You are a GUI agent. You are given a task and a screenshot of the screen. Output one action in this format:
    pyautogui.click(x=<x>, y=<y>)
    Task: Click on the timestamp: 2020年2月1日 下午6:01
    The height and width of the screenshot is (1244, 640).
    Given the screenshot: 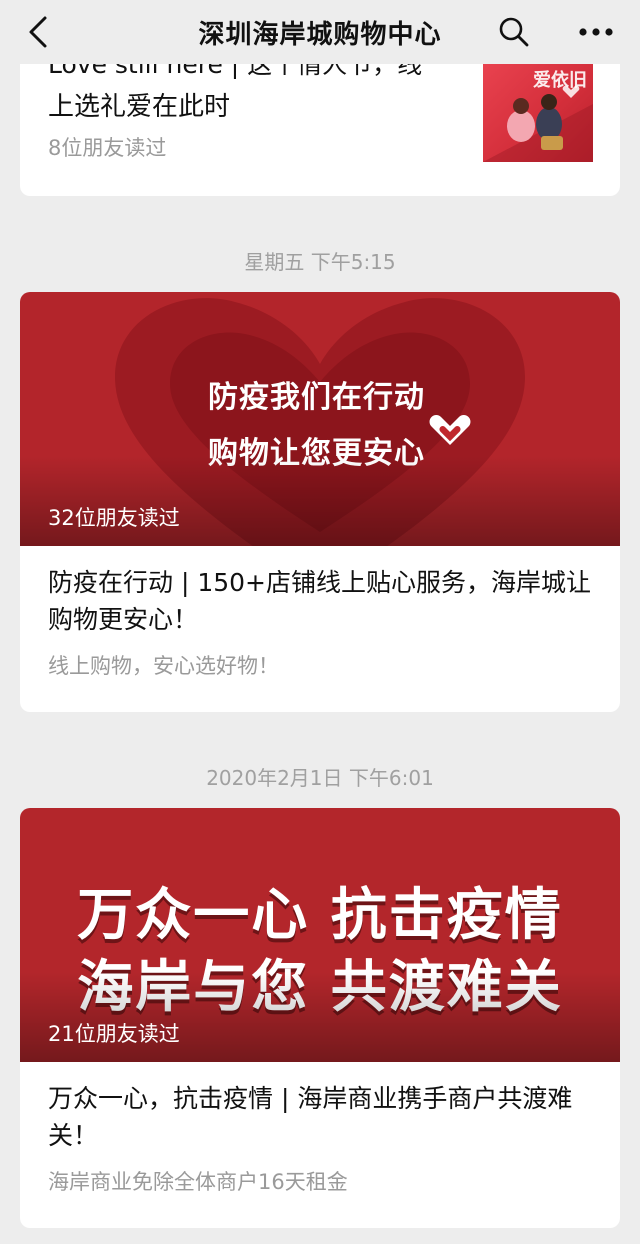 What is the action you would take?
    pyautogui.click(x=320, y=778)
    